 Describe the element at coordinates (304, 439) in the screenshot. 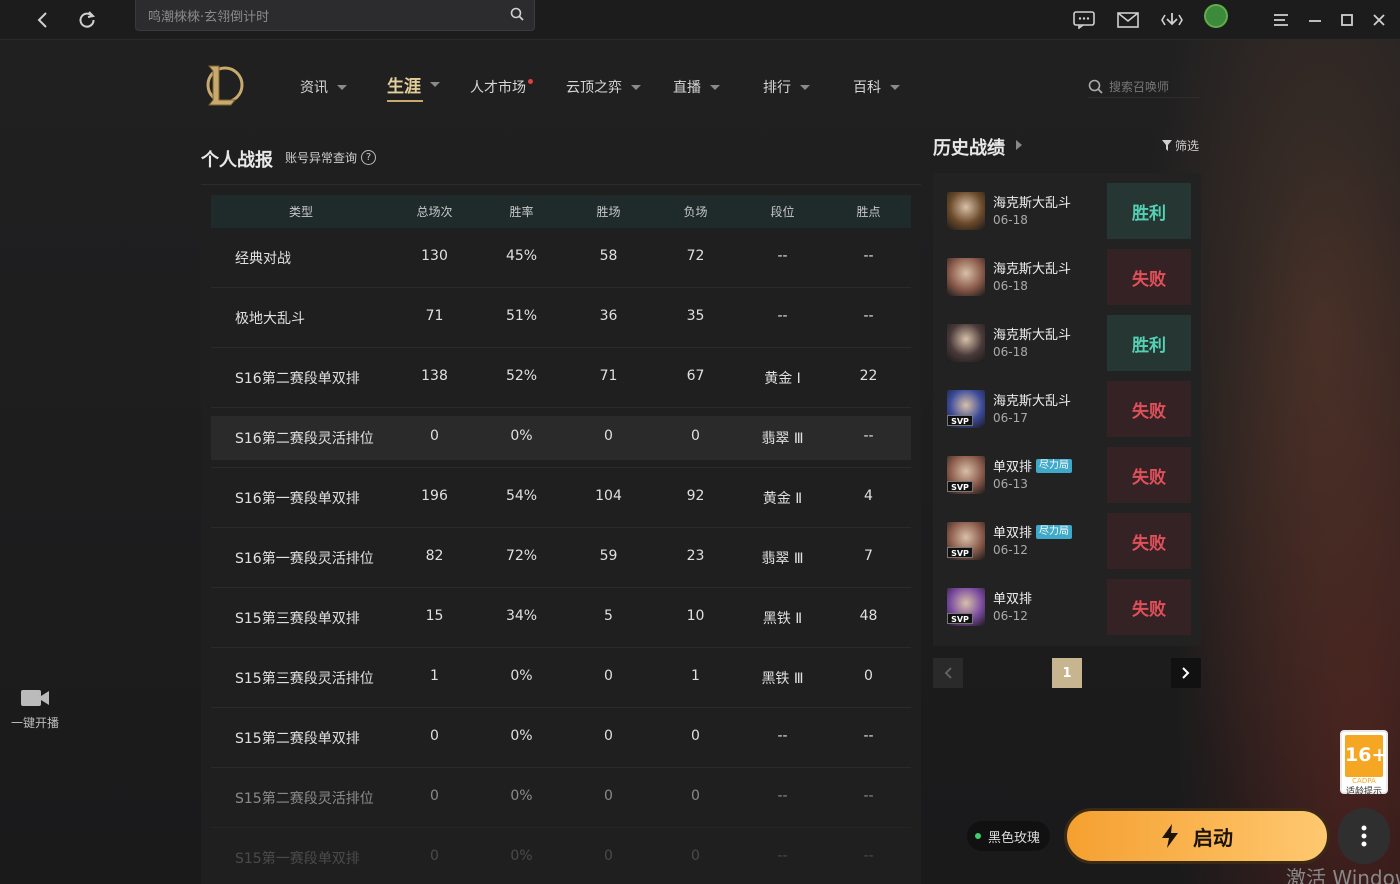

I see `table-cell-type: S16第二赛段灵活排位` at that location.